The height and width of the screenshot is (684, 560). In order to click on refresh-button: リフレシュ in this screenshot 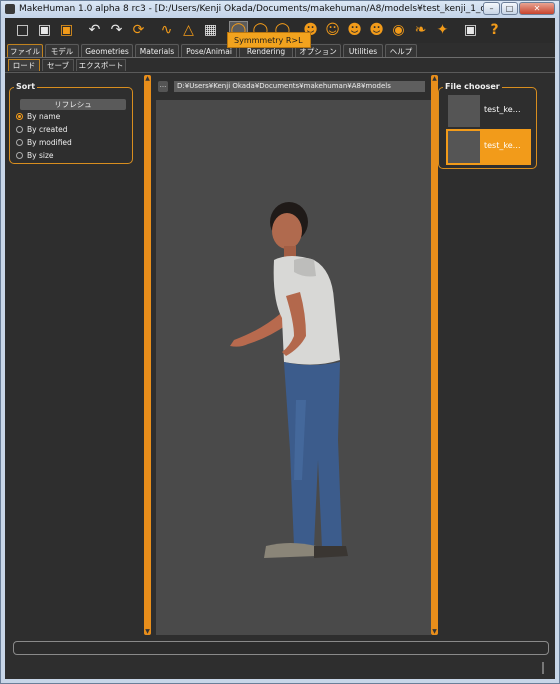, I will do `click(73, 104)`.